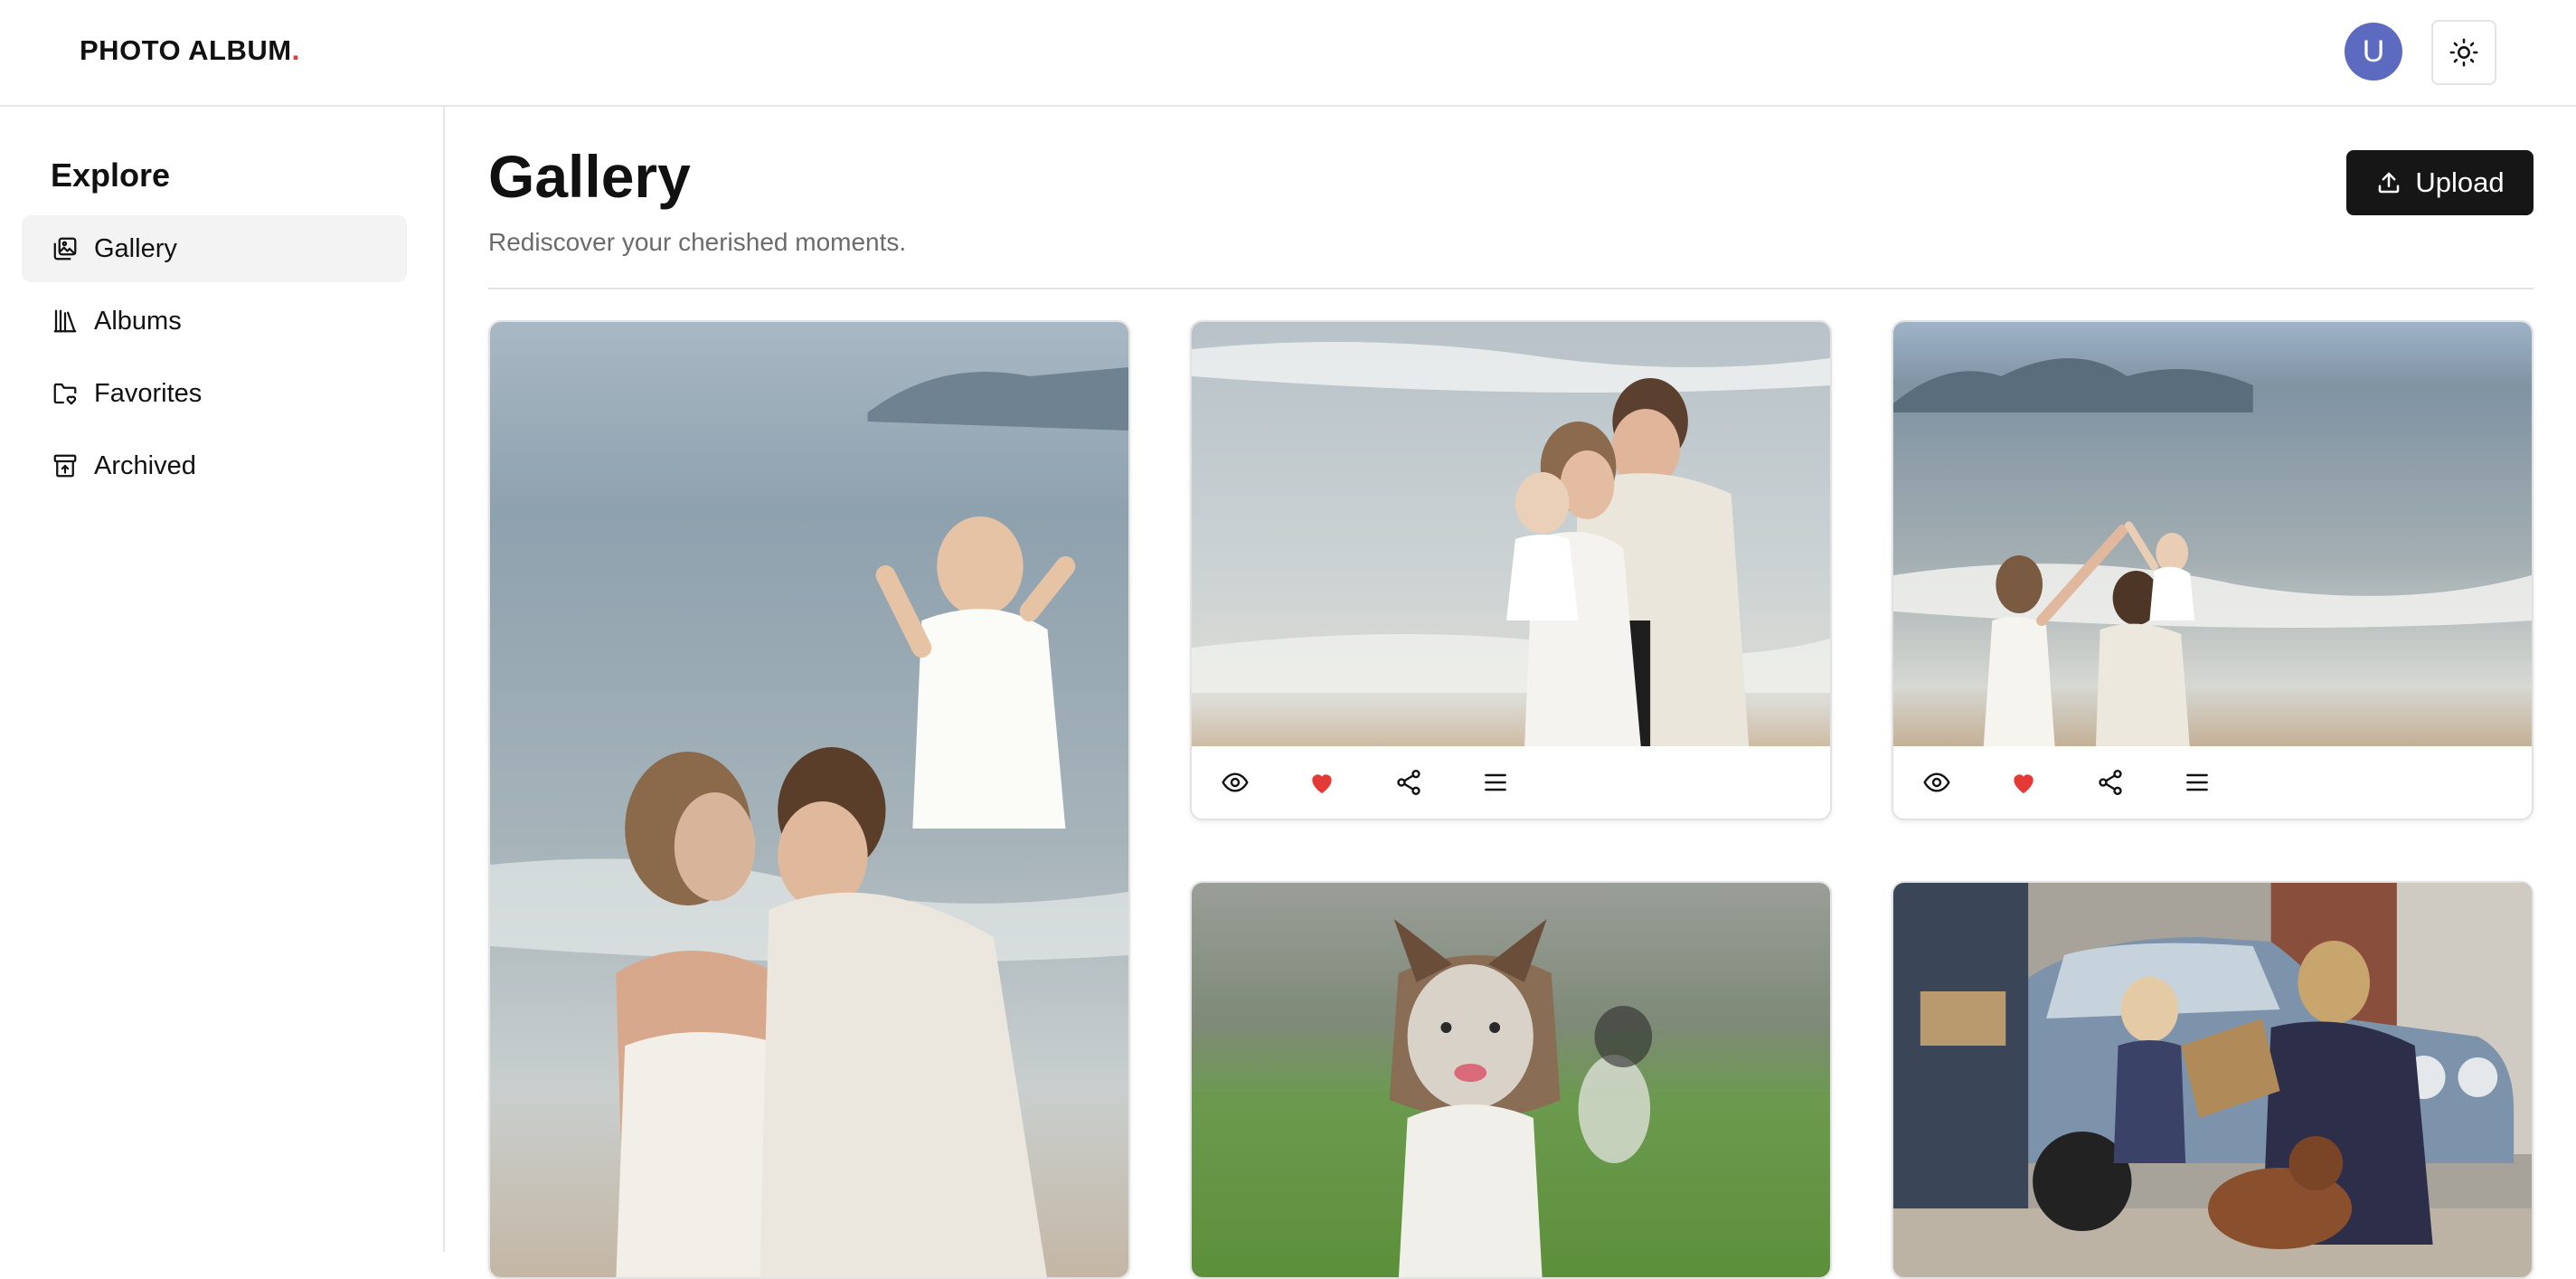 The width and height of the screenshot is (2576, 1279). Describe the element at coordinates (214, 465) in the screenshot. I see `sidebar-item-archived: Archived` at that location.